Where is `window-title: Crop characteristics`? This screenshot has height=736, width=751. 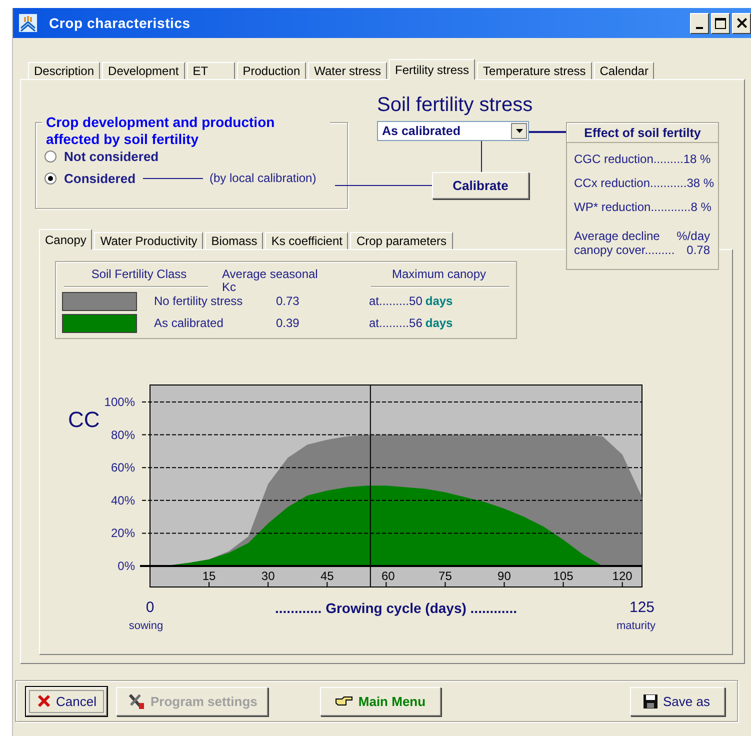 window-title: Crop characteristics is located at coordinates (119, 23).